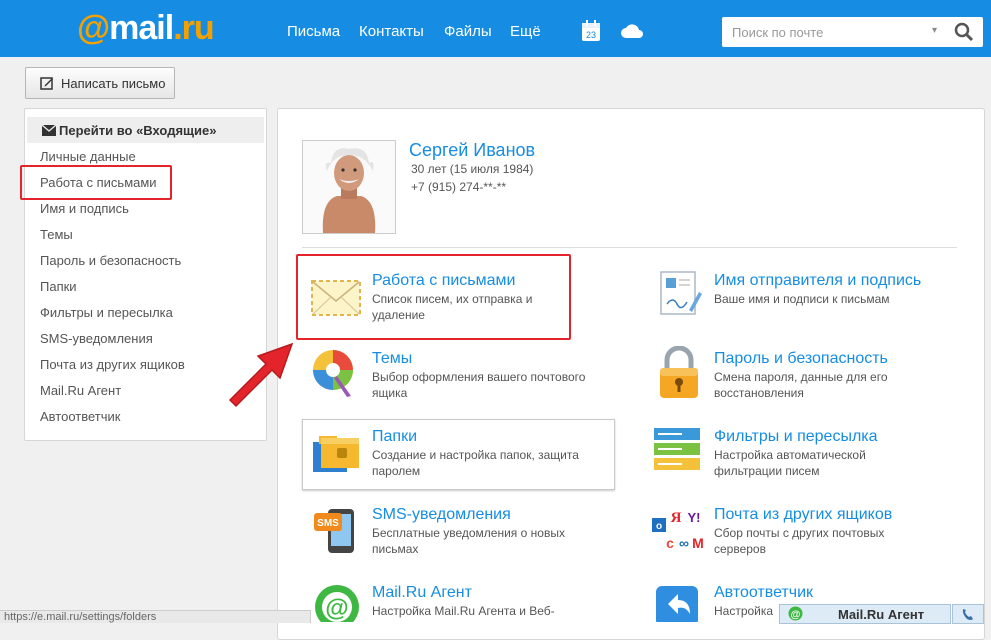 The width and height of the screenshot is (991, 640). I want to click on lock-icon, so click(679, 375).